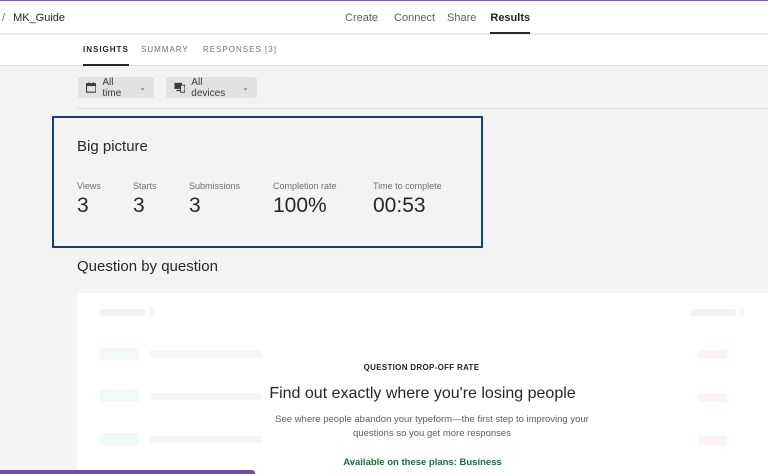 The image size is (768, 474). What do you see at coordinates (89, 186) in the screenshot?
I see `metric-label: Views` at bounding box center [89, 186].